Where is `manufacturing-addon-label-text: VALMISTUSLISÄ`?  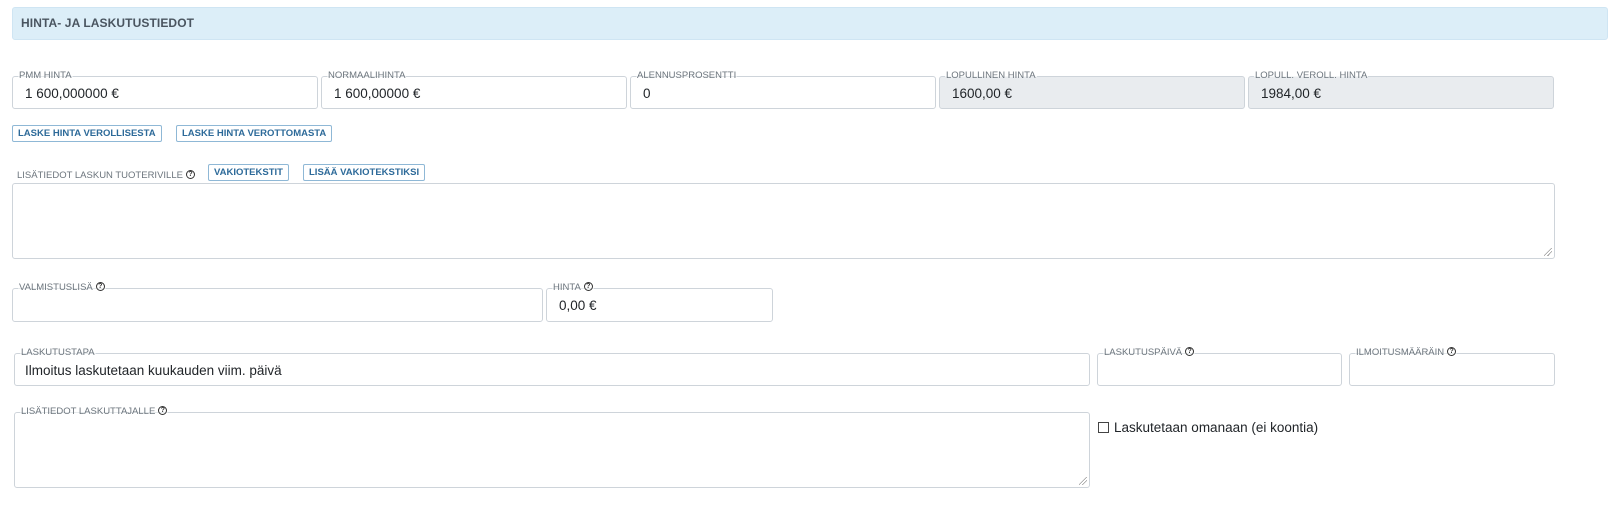 manufacturing-addon-label-text: VALMISTUSLISÄ is located at coordinates (56, 287).